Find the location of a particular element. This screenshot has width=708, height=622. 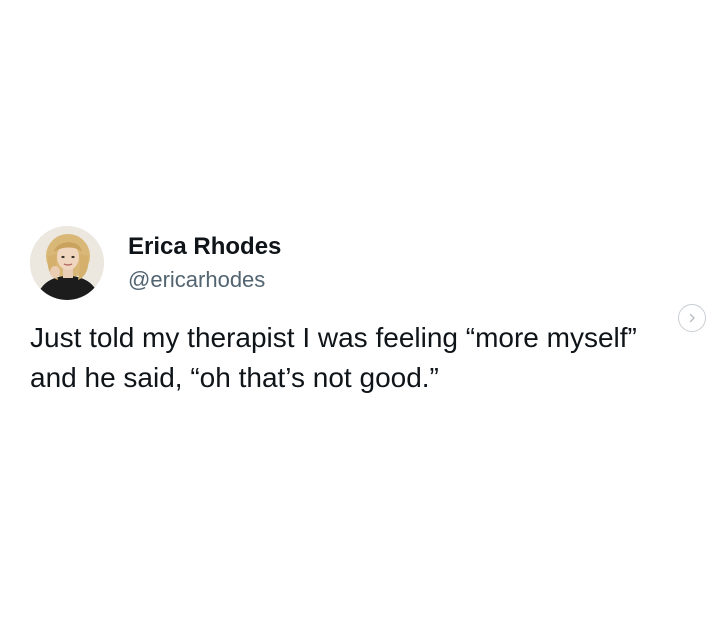

avatar-image is located at coordinates (67, 263).